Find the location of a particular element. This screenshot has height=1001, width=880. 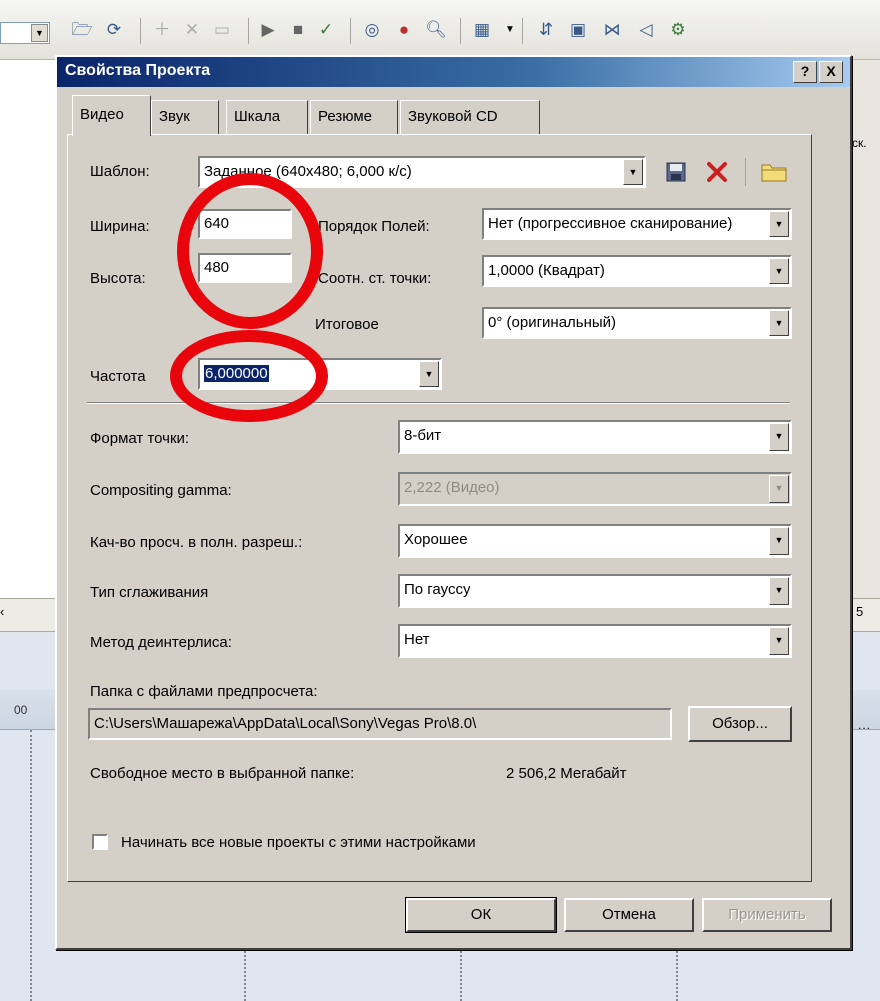

output-rotation-select: 0° (оригинальный) ▼ is located at coordinates (637, 323).